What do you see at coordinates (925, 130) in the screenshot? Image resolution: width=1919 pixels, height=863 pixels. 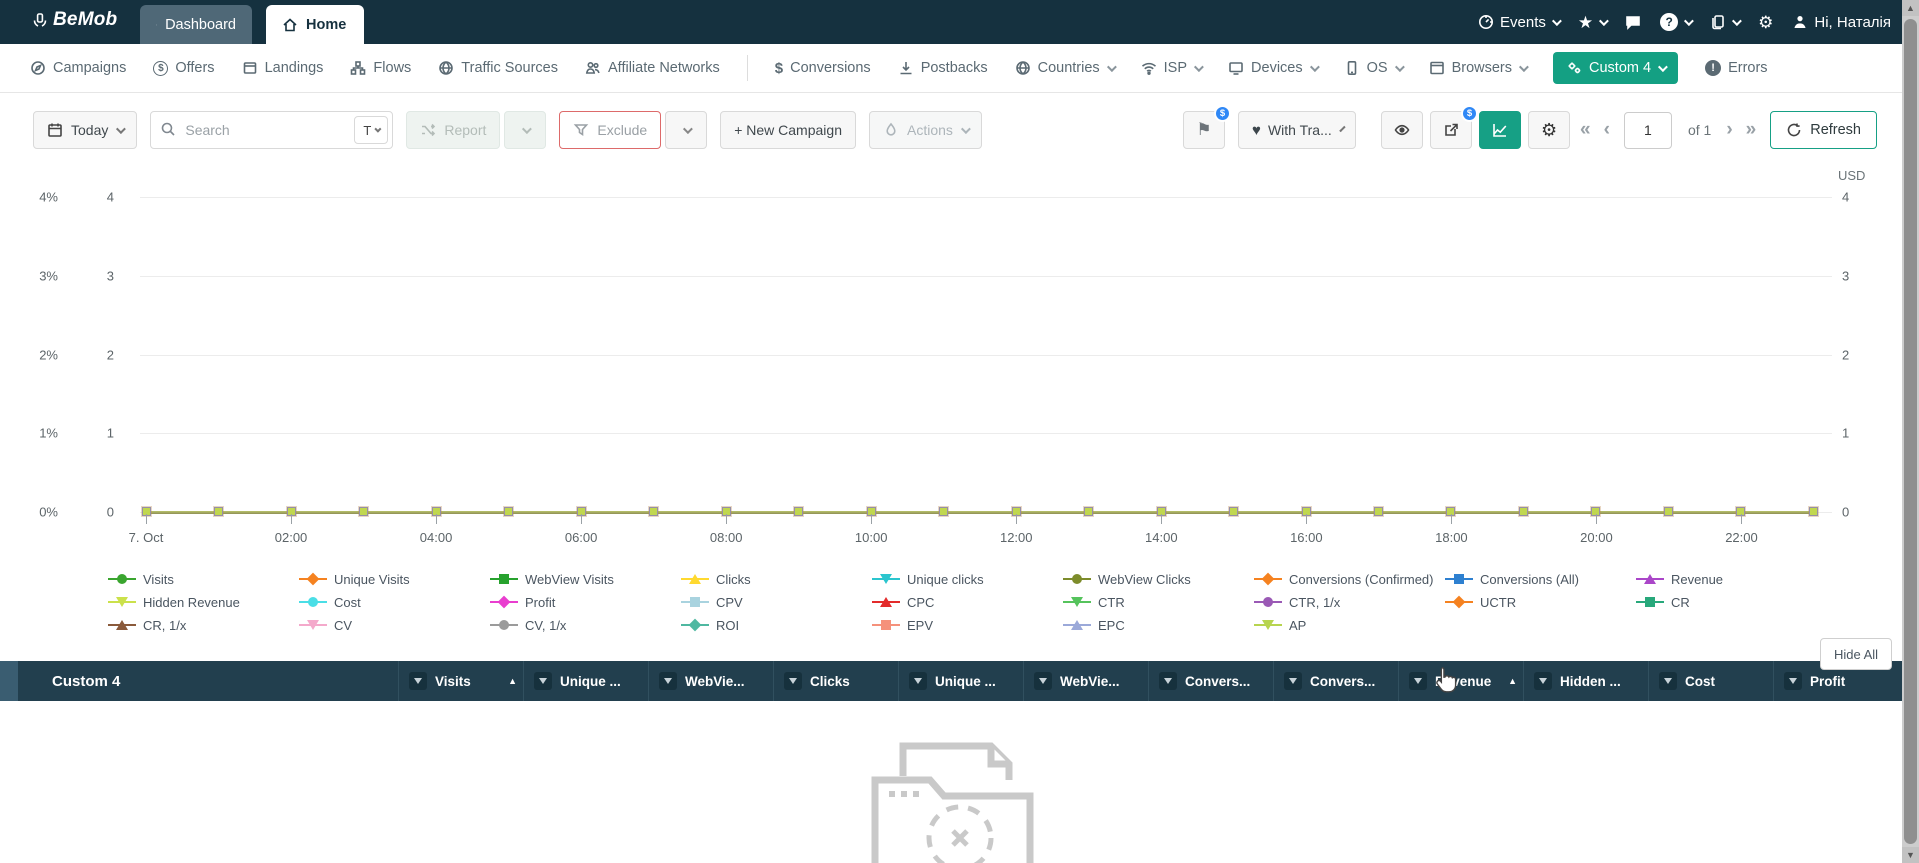 I see `actions-button: Actions` at bounding box center [925, 130].